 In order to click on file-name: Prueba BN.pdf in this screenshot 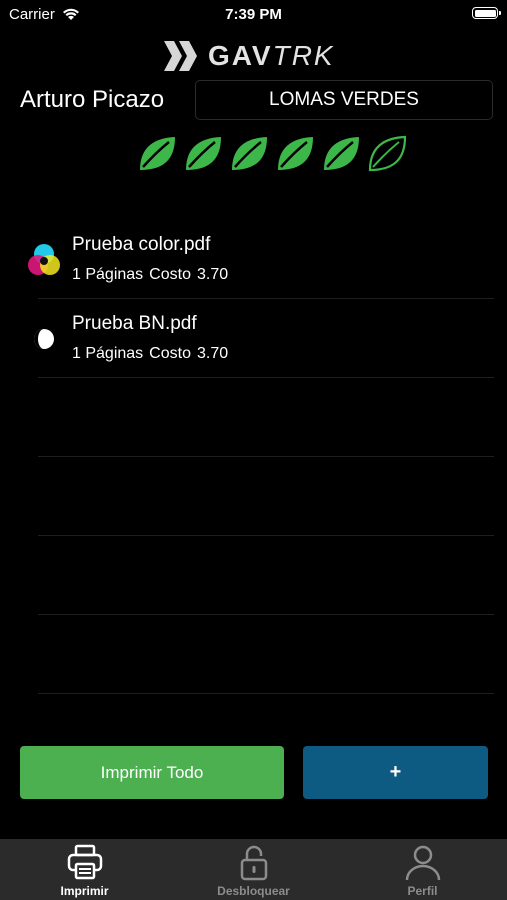, I will do `click(134, 323)`.